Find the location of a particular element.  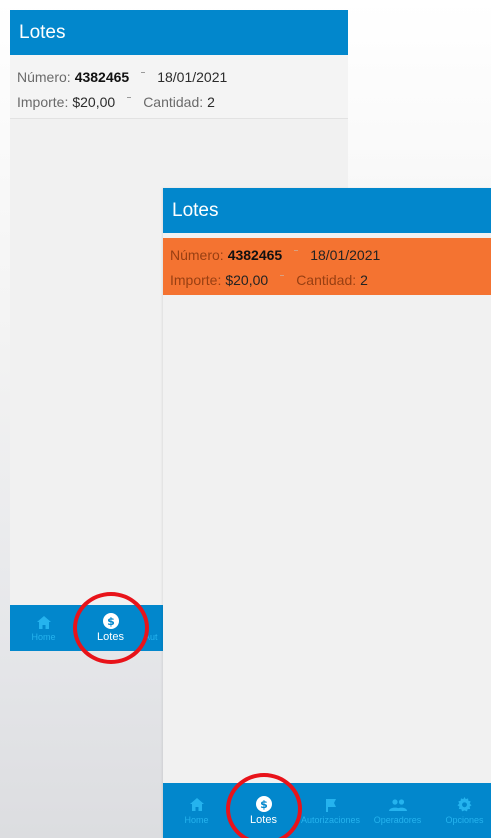

tab-label: Operadores is located at coordinates (397, 819).